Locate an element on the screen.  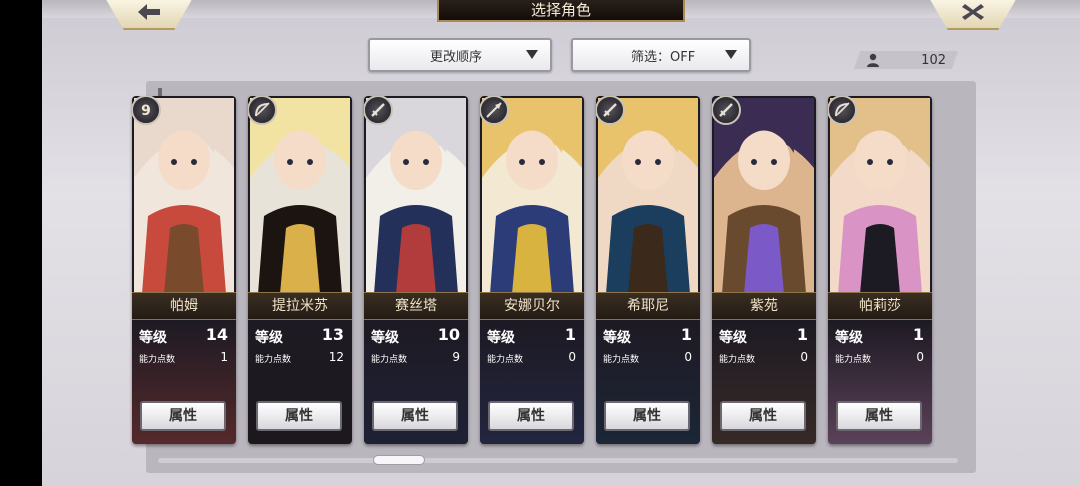
character-name: 赛丝塔 is located at coordinates (416, 306).